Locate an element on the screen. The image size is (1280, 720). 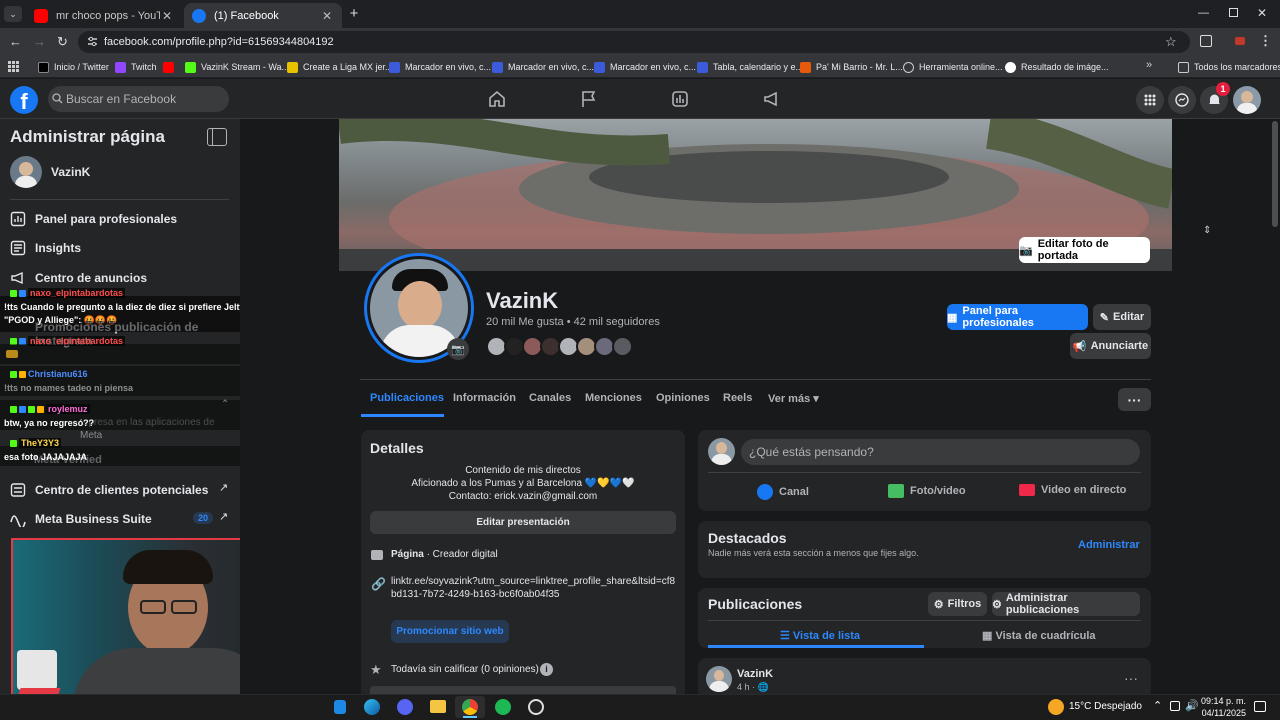
edit-cover-button: 📷 Editar foto de portada is located at coordinates (1084, 250).